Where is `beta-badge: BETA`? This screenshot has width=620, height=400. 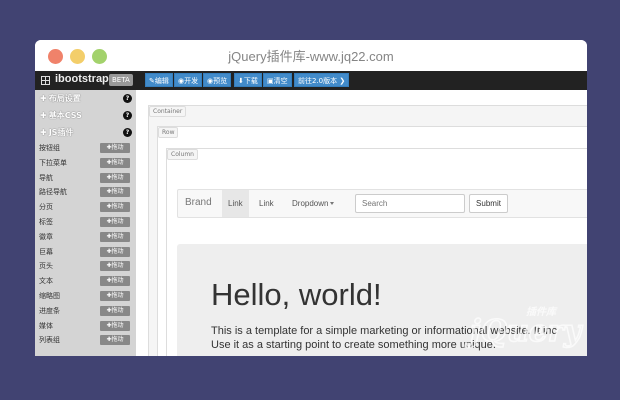
beta-badge: BETA is located at coordinates (121, 80).